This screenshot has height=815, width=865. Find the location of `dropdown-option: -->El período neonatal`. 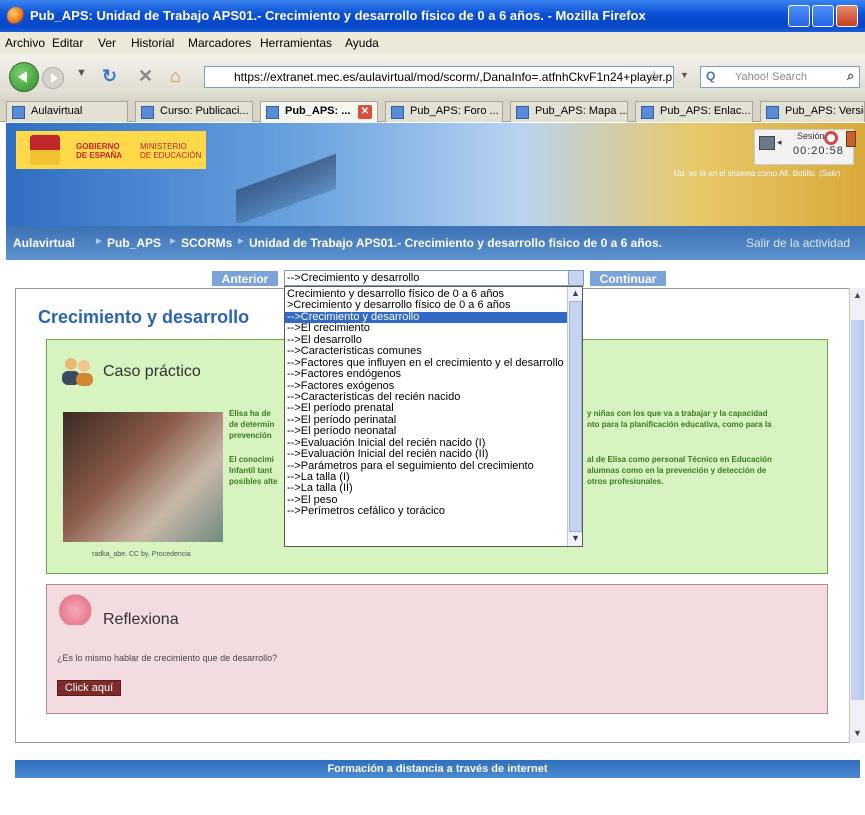

dropdown-option: -->El período neonatal is located at coordinates (426, 431).